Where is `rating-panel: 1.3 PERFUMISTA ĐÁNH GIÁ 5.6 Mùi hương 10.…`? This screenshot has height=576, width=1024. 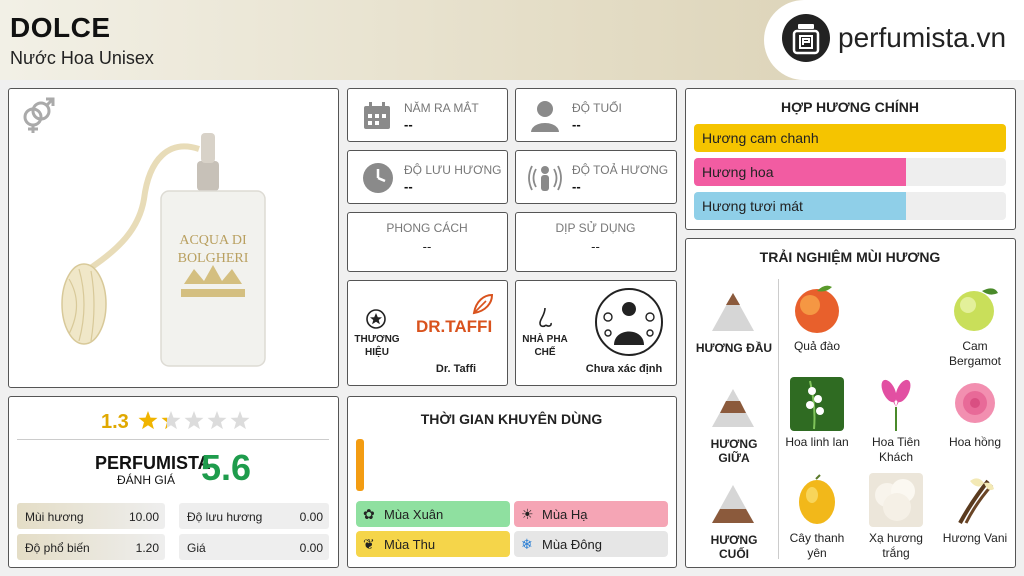 rating-panel: 1.3 PERFUMISTA ĐÁNH GIÁ 5.6 Mùi hương 10.… is located at coordinates (173, 482).